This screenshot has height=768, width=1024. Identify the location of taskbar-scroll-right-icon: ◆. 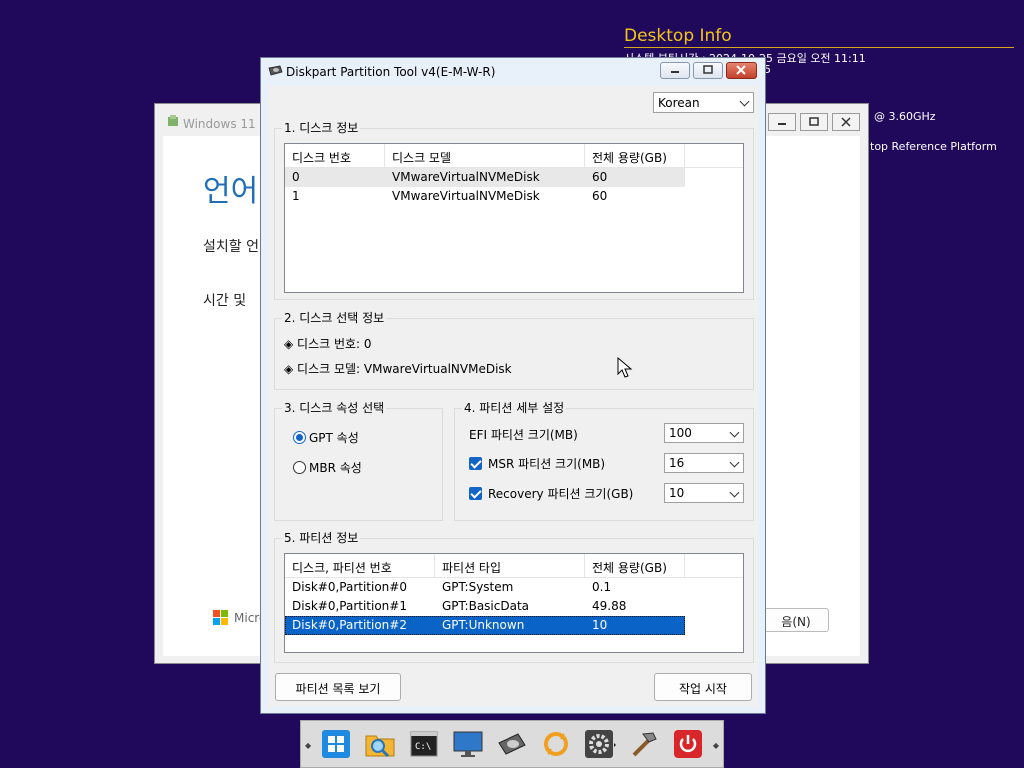
(716, 745).